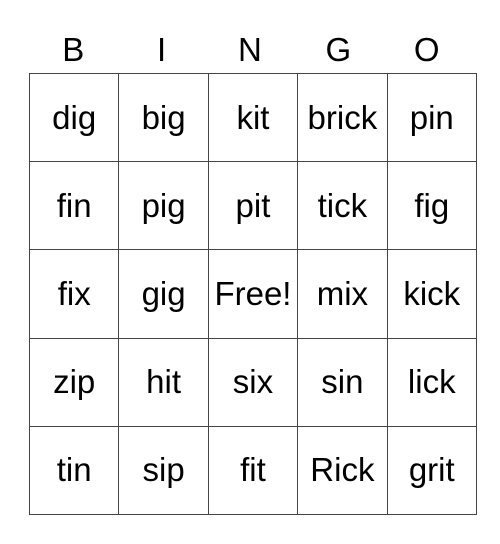 This screenshot has width=500, height=544. I want to click on card-row: tin sip fit Rick grit, so click(252, 470).